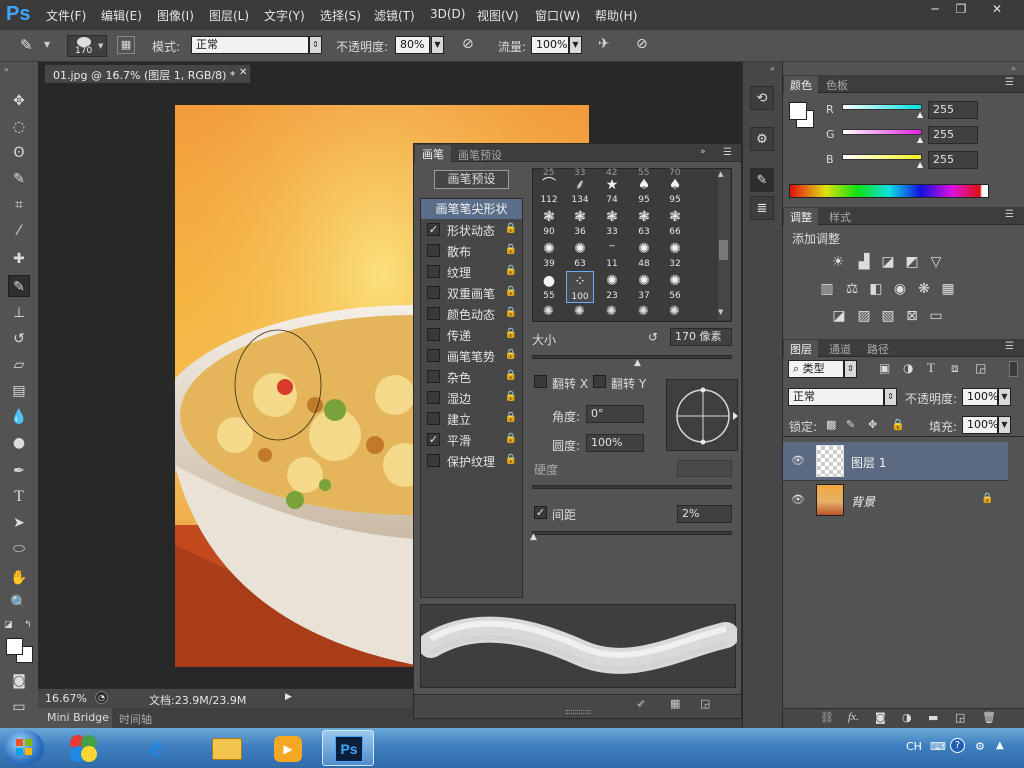 The width and height of the screenshot is (1024, 768). I want to click on start-button, so click(24, 748).